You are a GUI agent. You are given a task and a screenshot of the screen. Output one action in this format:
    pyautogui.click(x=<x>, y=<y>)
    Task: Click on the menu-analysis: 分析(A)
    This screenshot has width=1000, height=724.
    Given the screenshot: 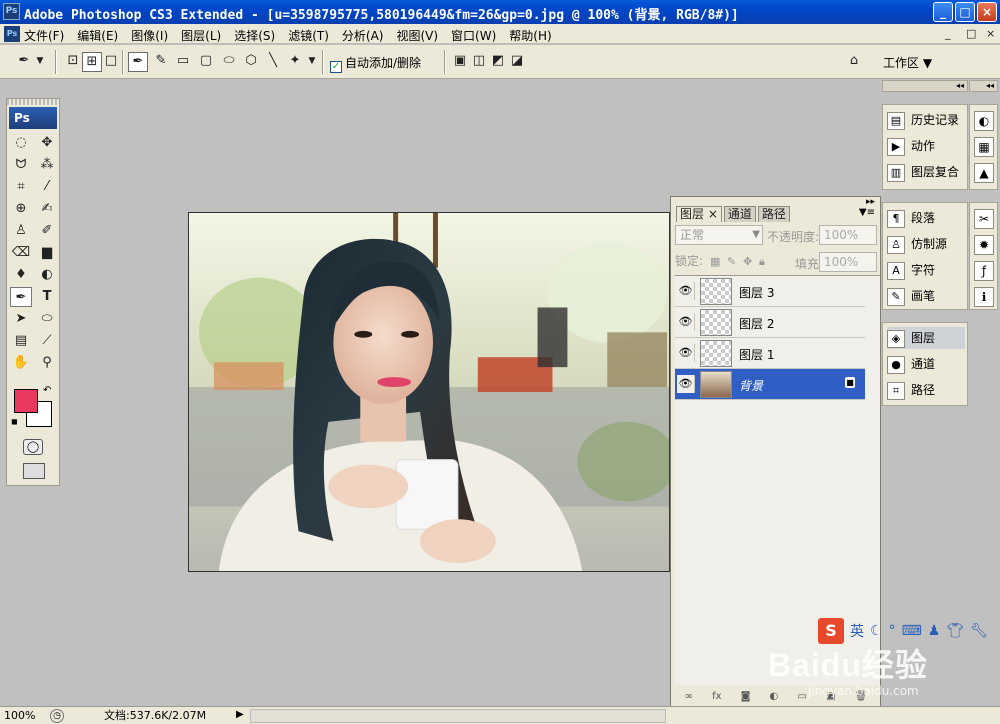 What is the action you would take?
    pyautogui.click(x=363, y=35)
    